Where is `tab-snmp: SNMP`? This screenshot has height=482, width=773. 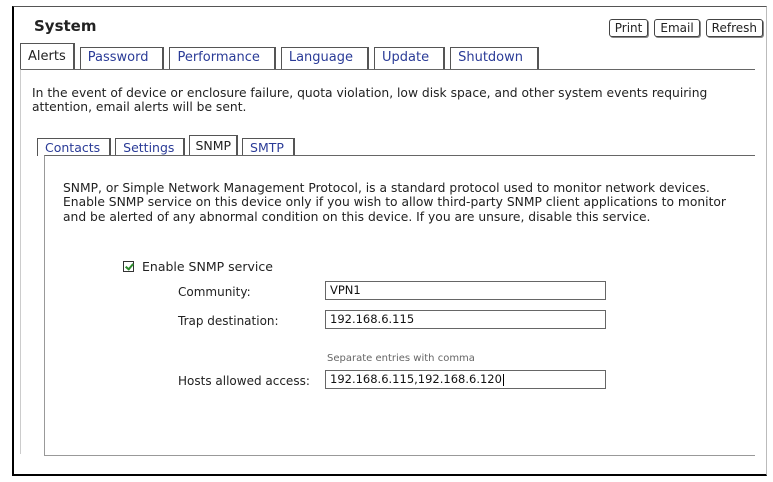
tab-snmp: SNMP is located at coordinates (214, 145).